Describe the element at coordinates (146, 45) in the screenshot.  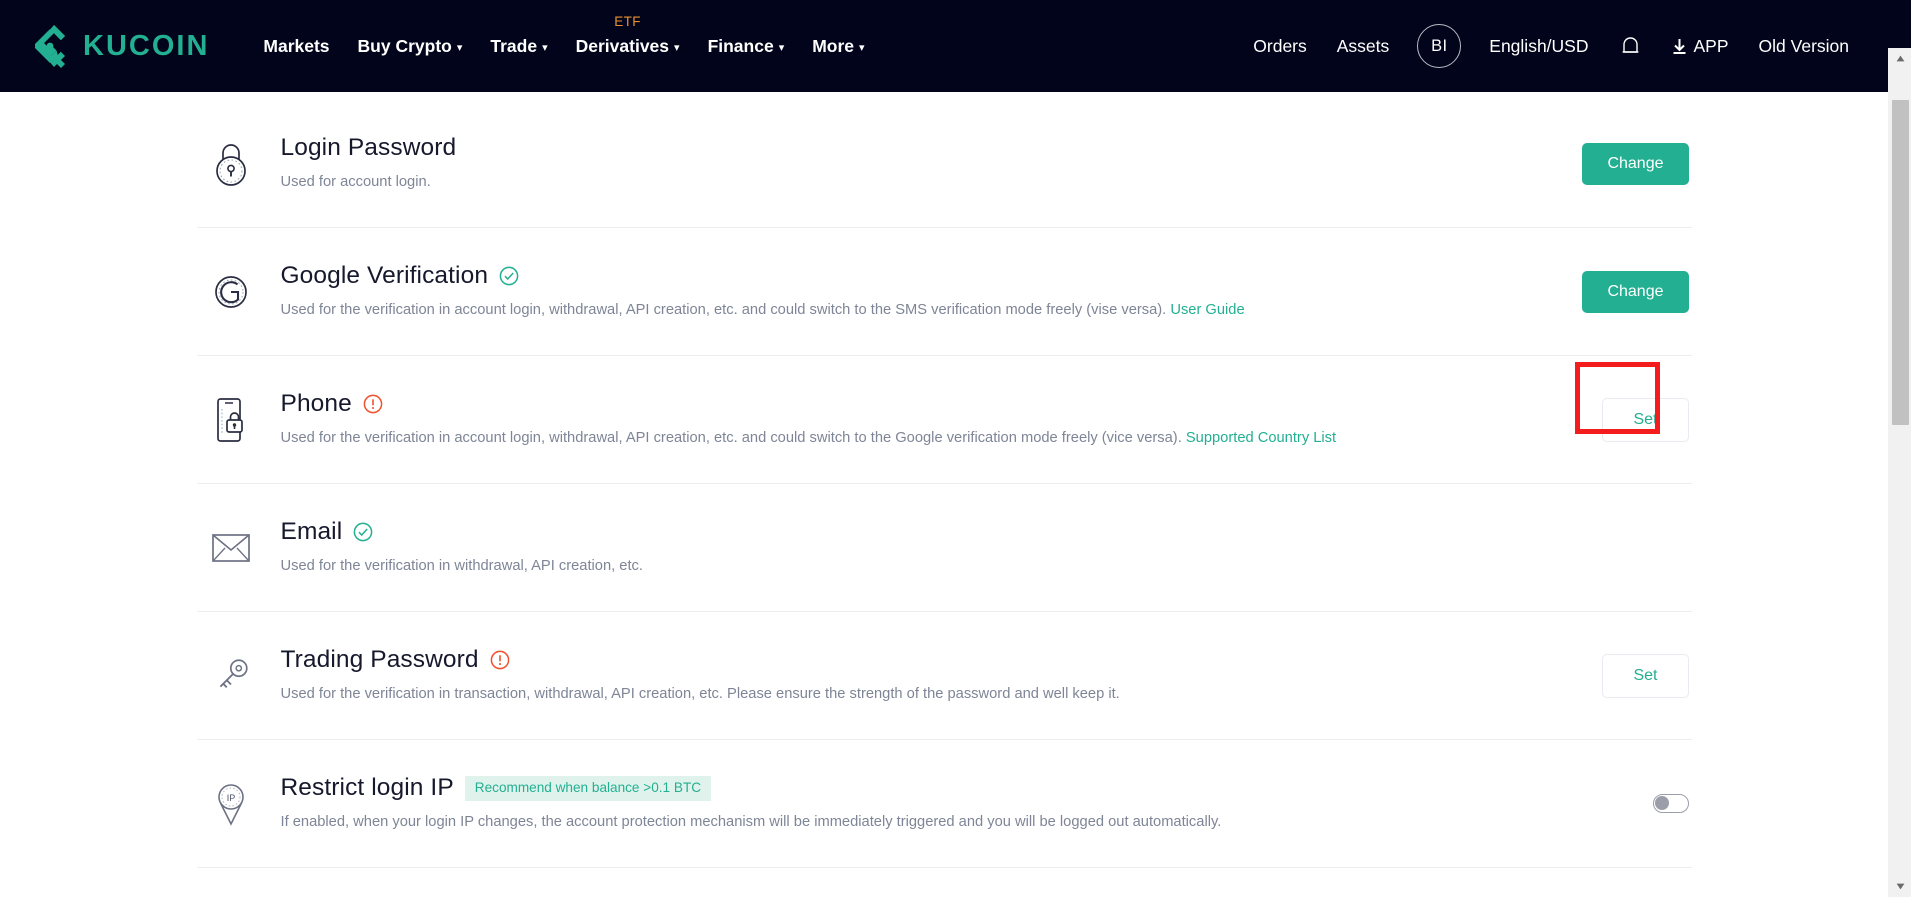
I see `kucoin-logo-text: KUCOIN` at that location.